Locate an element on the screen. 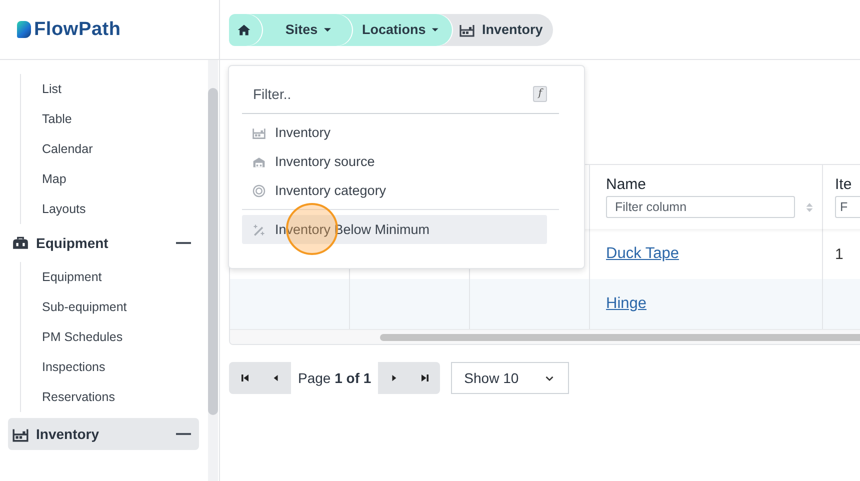  filter-field: F is located at coordinates (847, 207).